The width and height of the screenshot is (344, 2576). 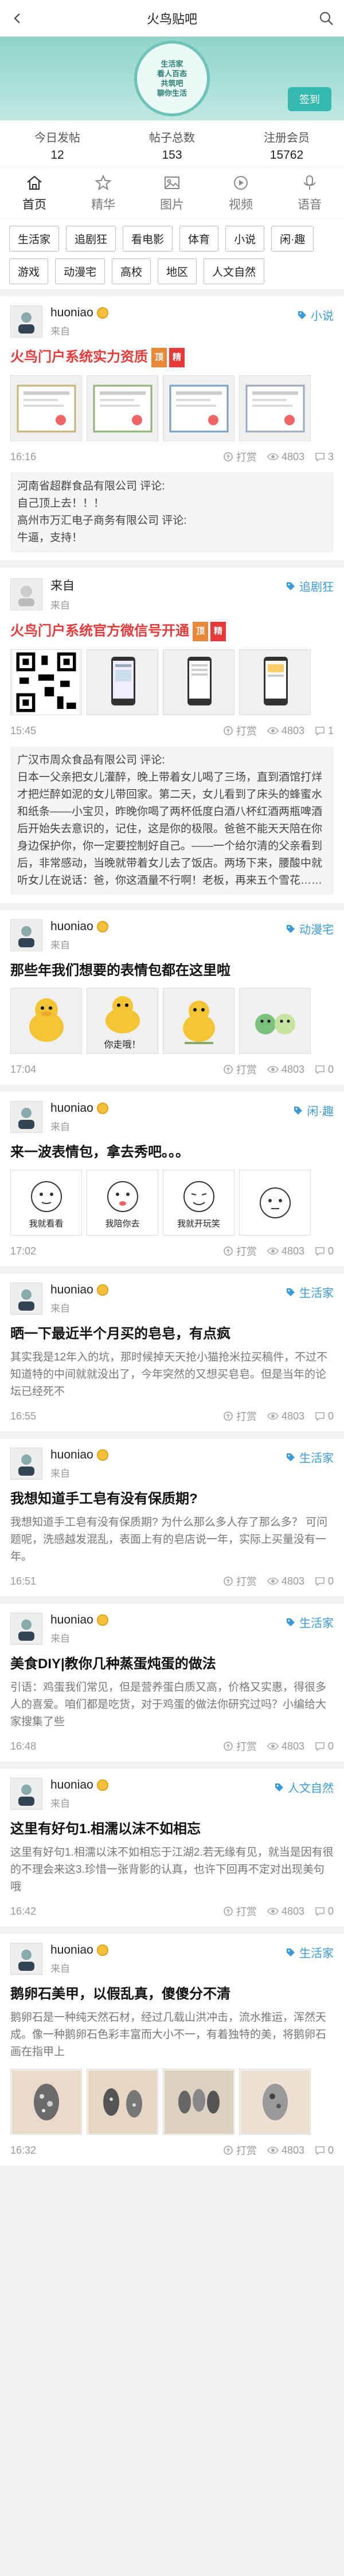 I want to click on category-chip: 地区, so click(x=177, y=271).